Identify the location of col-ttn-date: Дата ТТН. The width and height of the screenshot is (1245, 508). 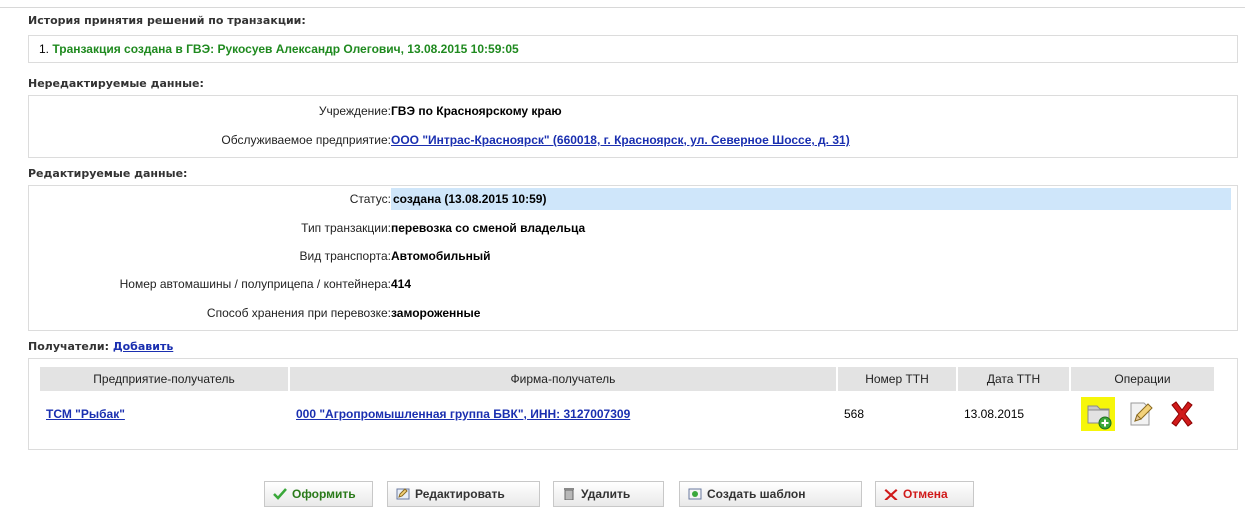
(1013, 379).